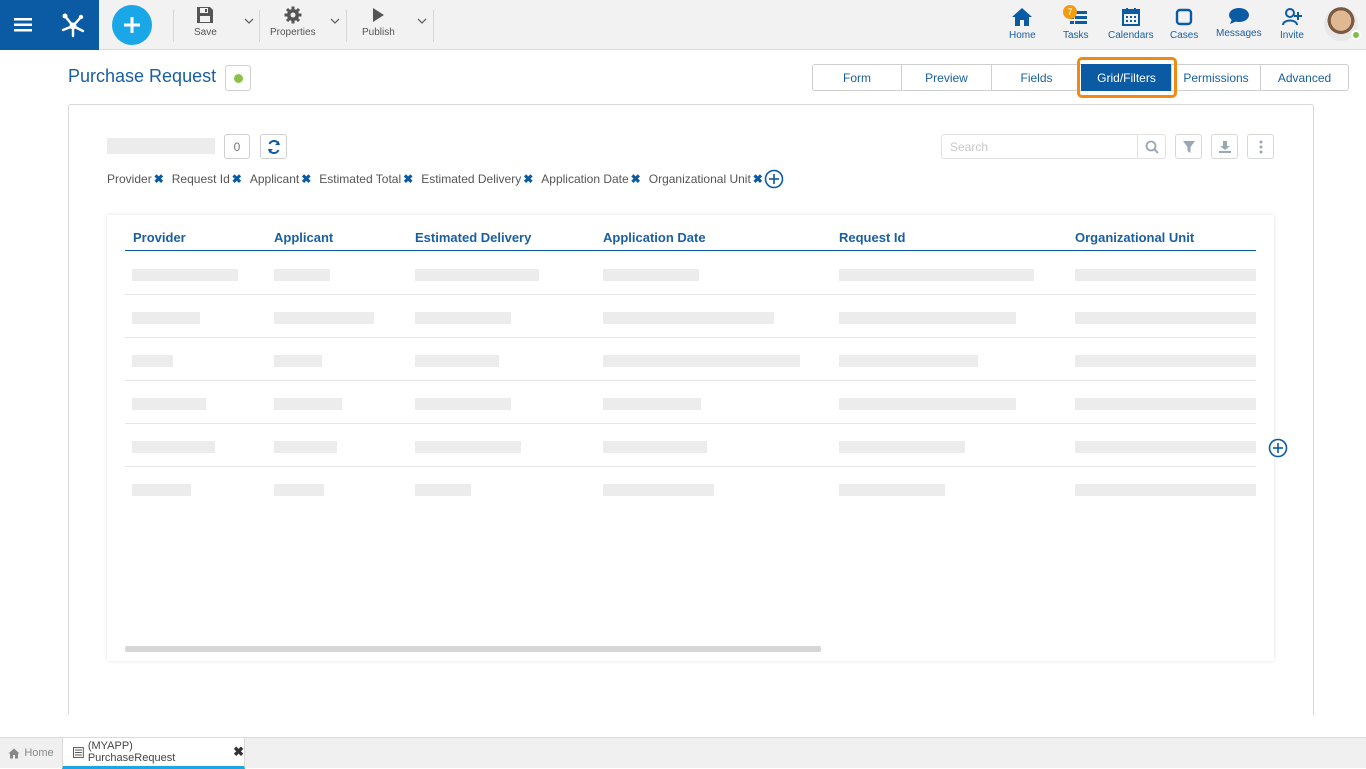 Image resolution: width=1366 pixels, height=769 pixels. I want to click on refresh-button, so click(273, 146).